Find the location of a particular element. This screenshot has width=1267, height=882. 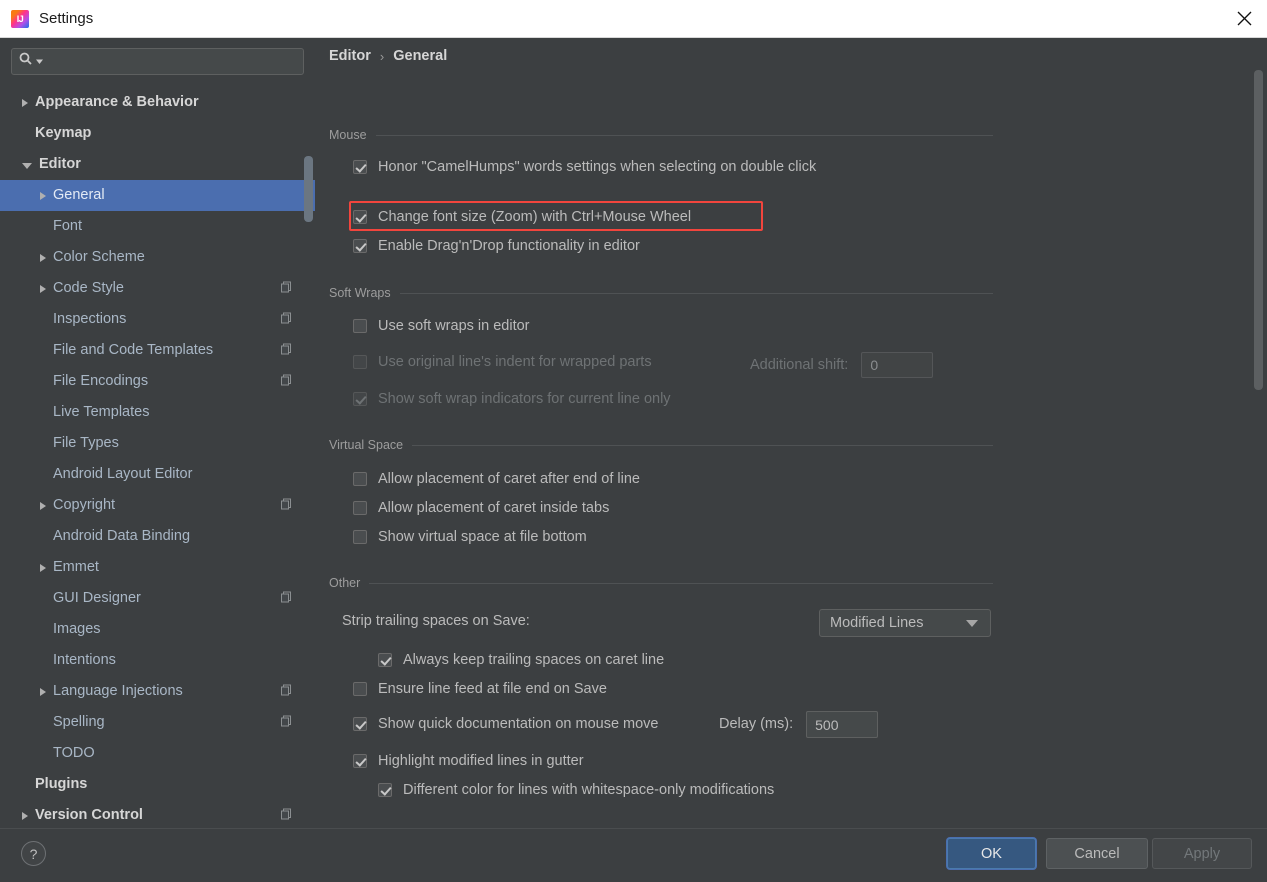

search-field-wrapper is located at coordinates (157, 61).